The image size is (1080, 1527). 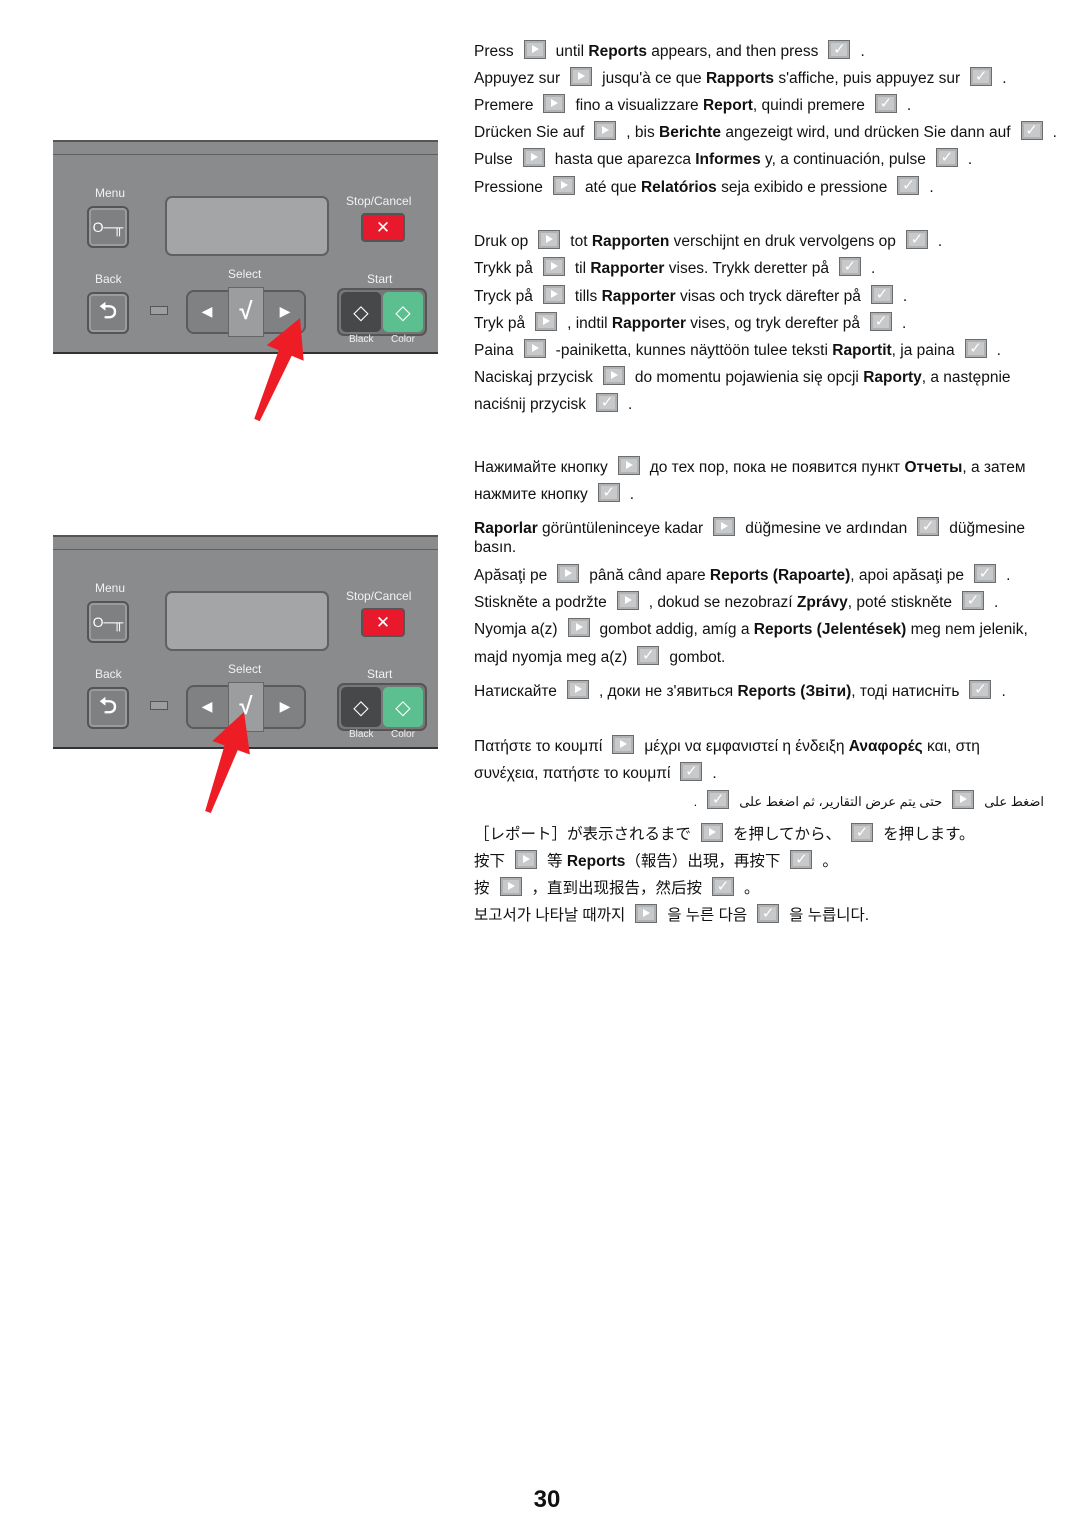 I want to click on instruction-text: til, so click(x=582, y=268).